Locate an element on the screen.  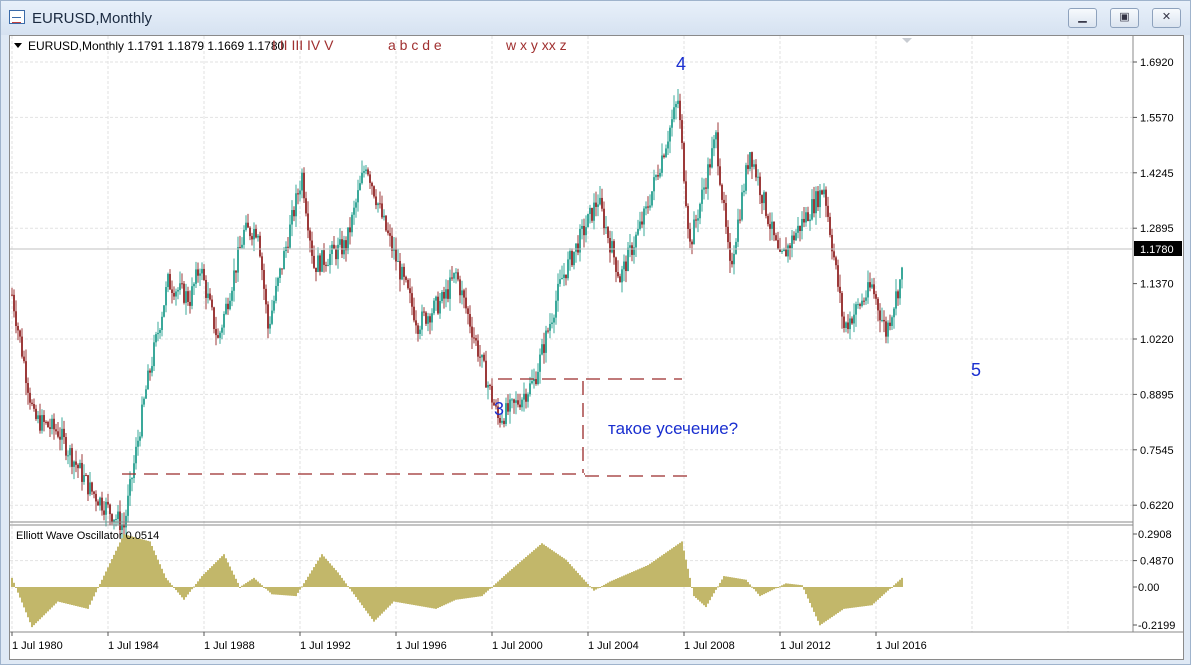
wave-labels-letters: a b c d e is located at coordinates (415, 45).